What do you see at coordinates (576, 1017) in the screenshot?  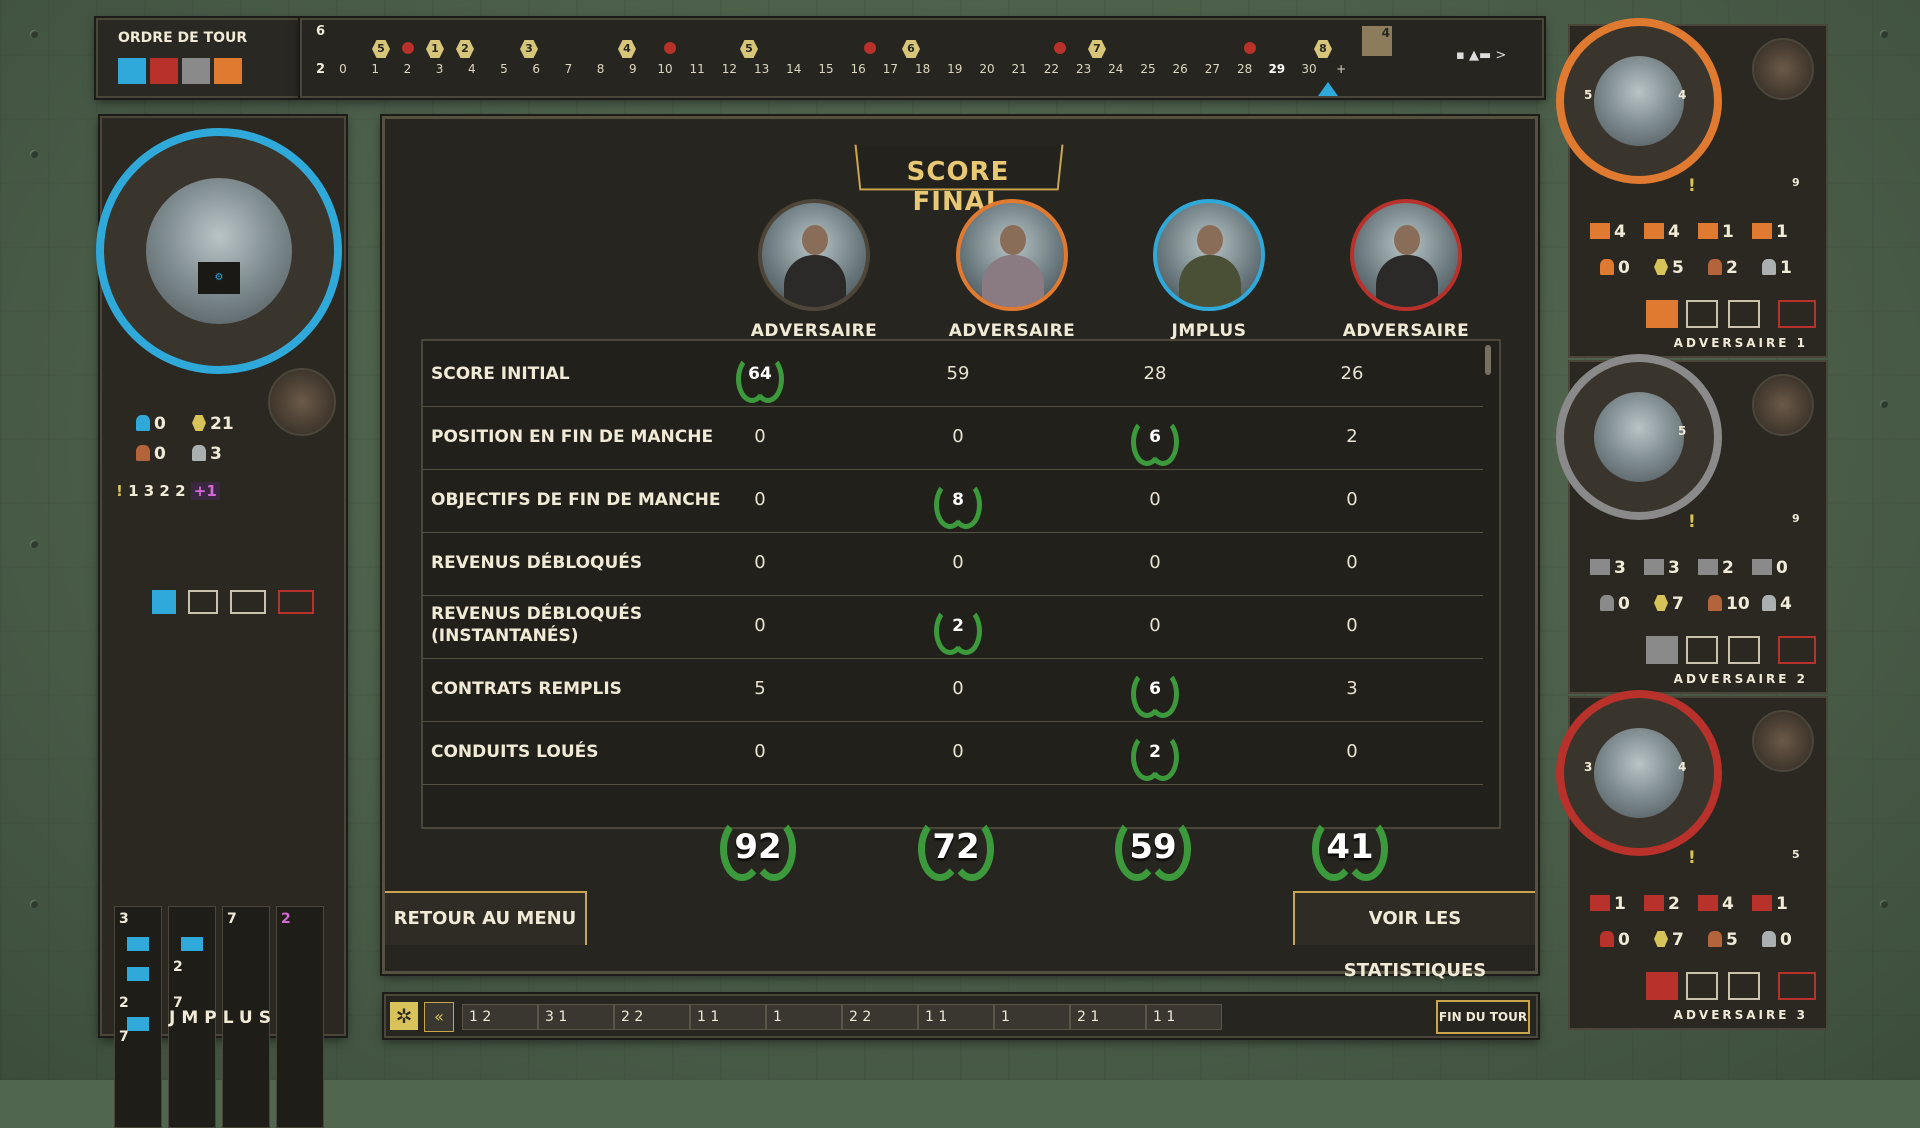 I see `history-action: 3 1` at bounding box center [576, 1017].